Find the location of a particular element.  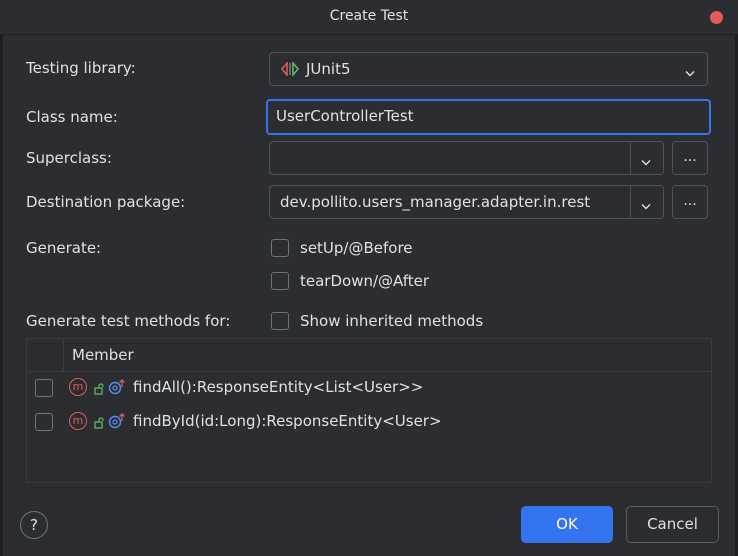

window-edge-left is located at coordinates (1, 278).